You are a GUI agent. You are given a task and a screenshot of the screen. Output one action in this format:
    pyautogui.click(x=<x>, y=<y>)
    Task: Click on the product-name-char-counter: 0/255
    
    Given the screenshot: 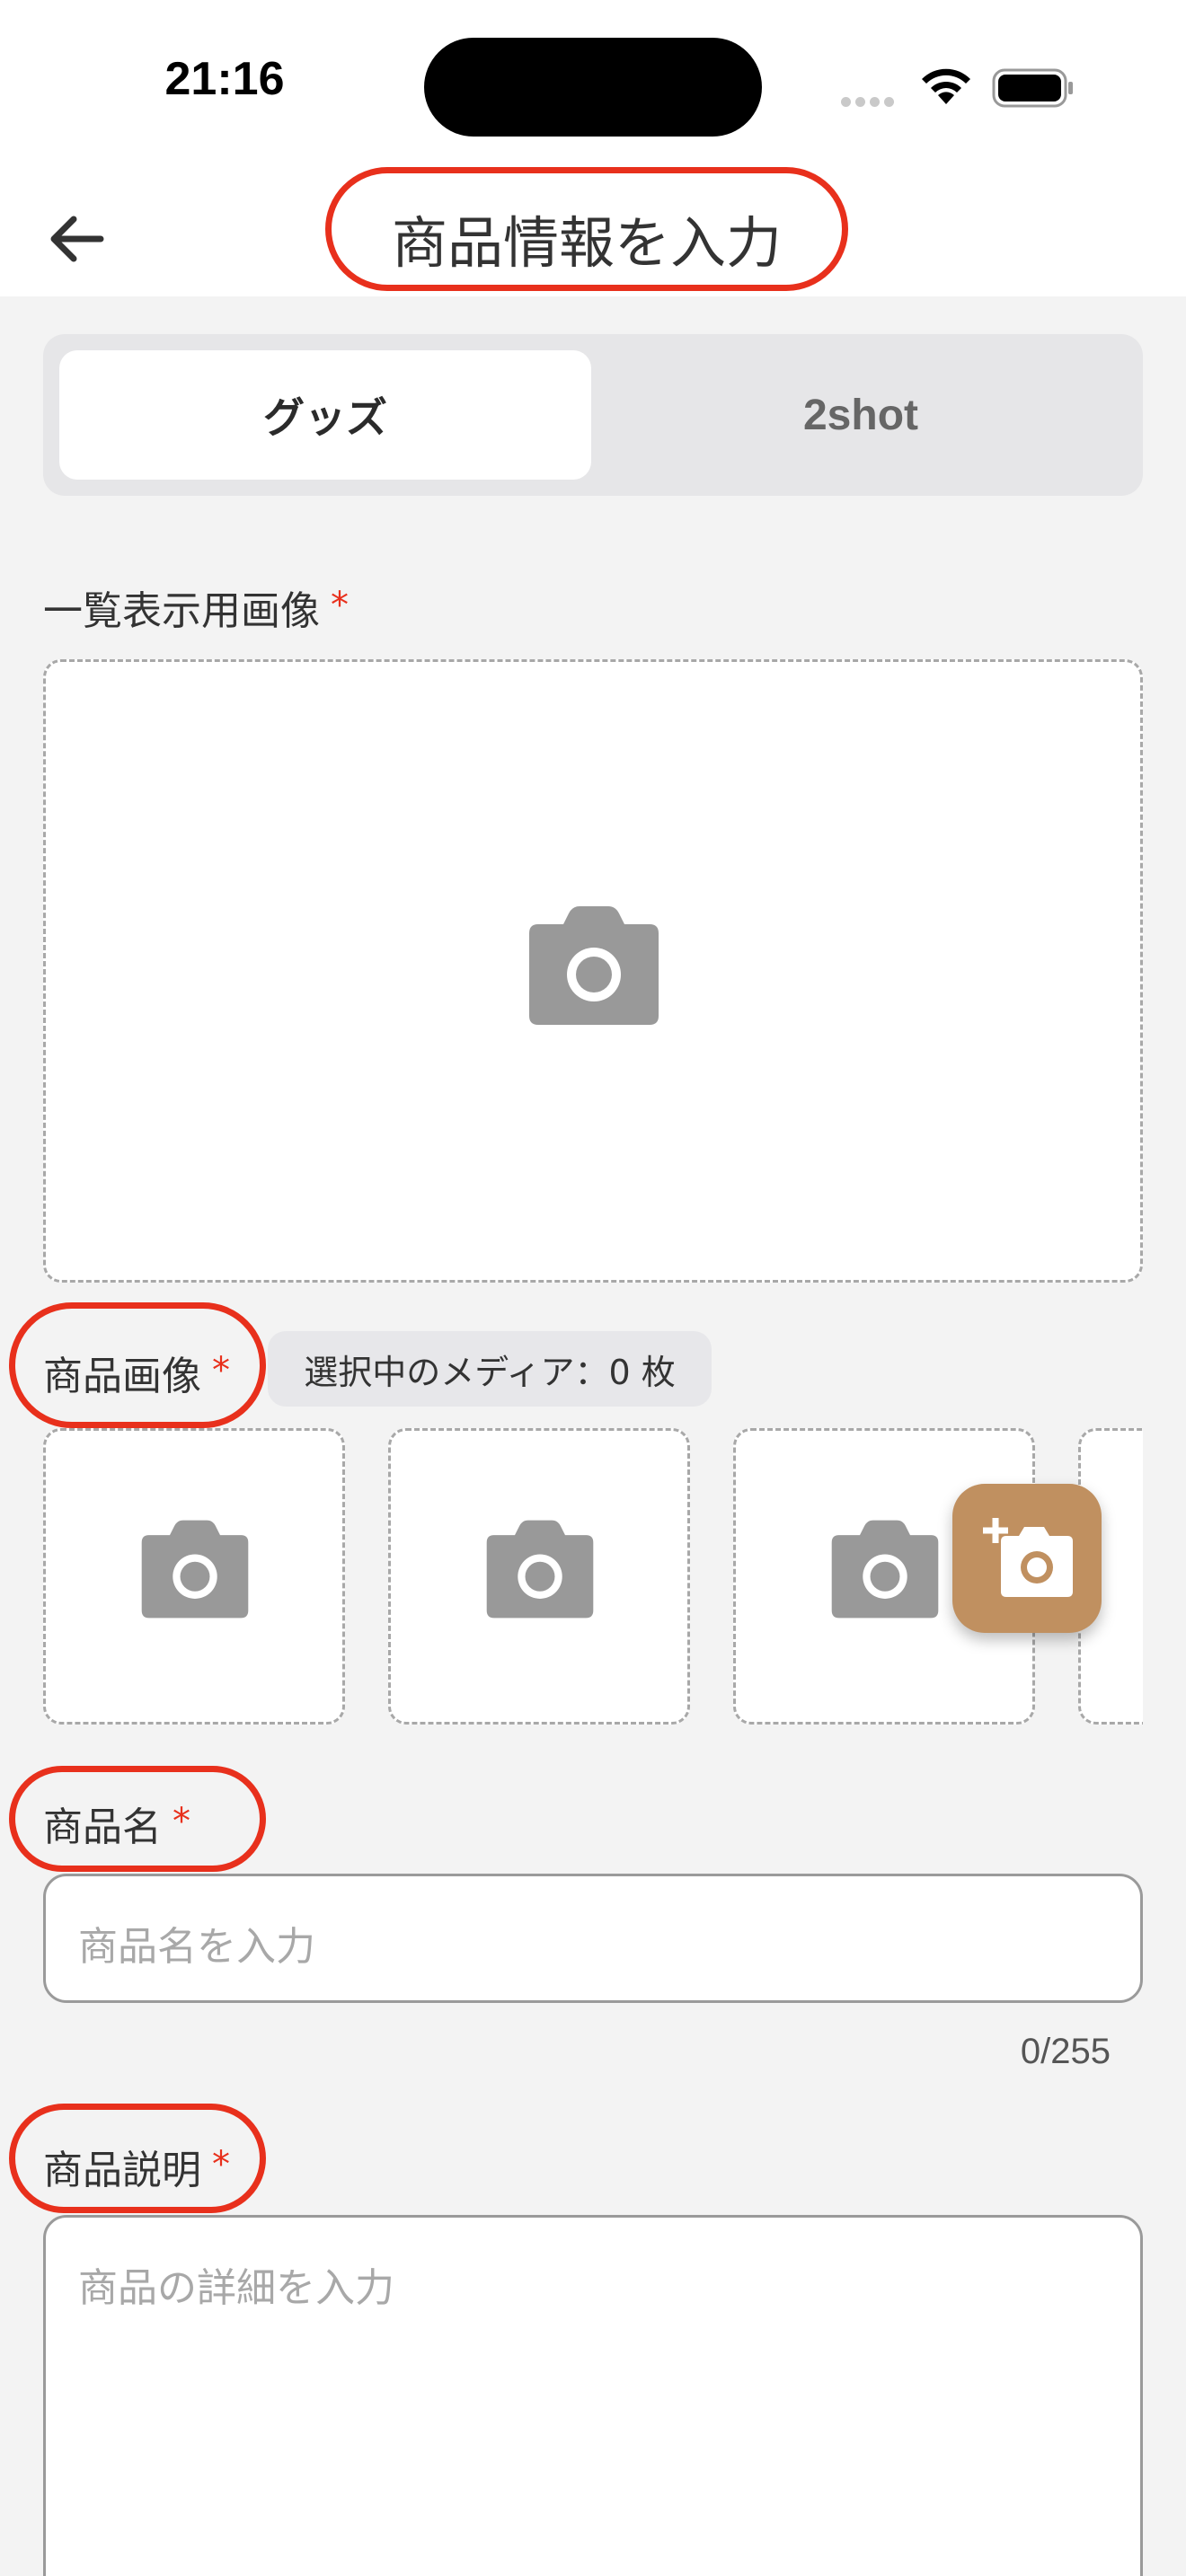 What is the action you would take?
    pyautogui.click(x=1065, y=2051)
    